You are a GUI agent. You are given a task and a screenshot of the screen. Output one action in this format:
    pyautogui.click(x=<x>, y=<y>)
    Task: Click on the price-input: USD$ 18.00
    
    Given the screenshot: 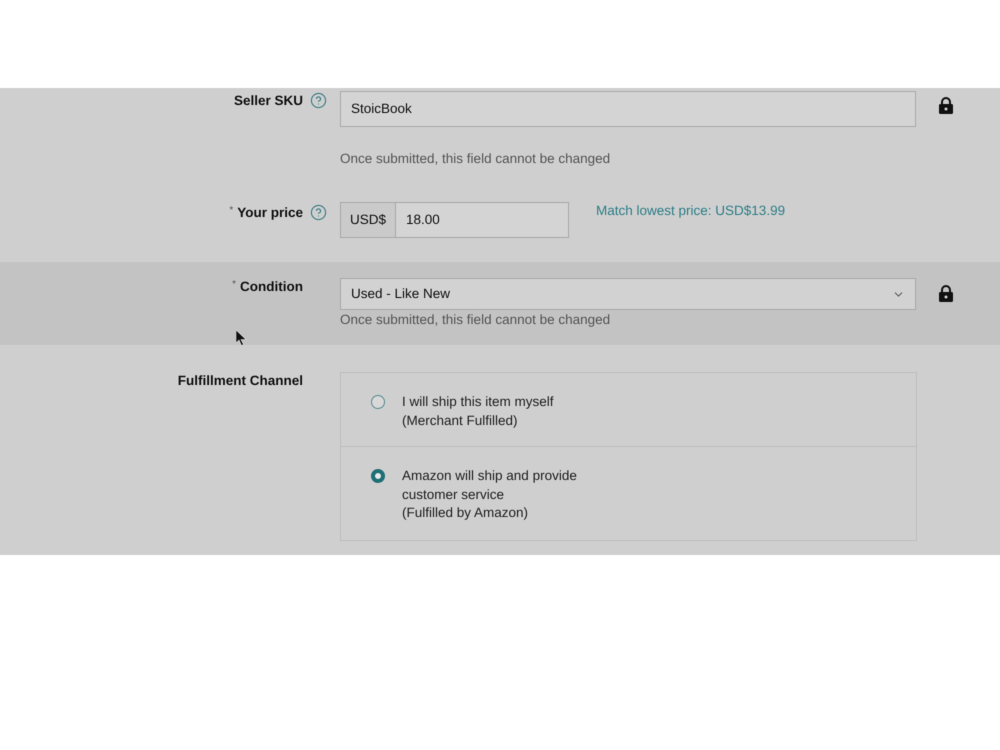 What is the action you would take?
    pyautogui.click(x=454, y=220)
    